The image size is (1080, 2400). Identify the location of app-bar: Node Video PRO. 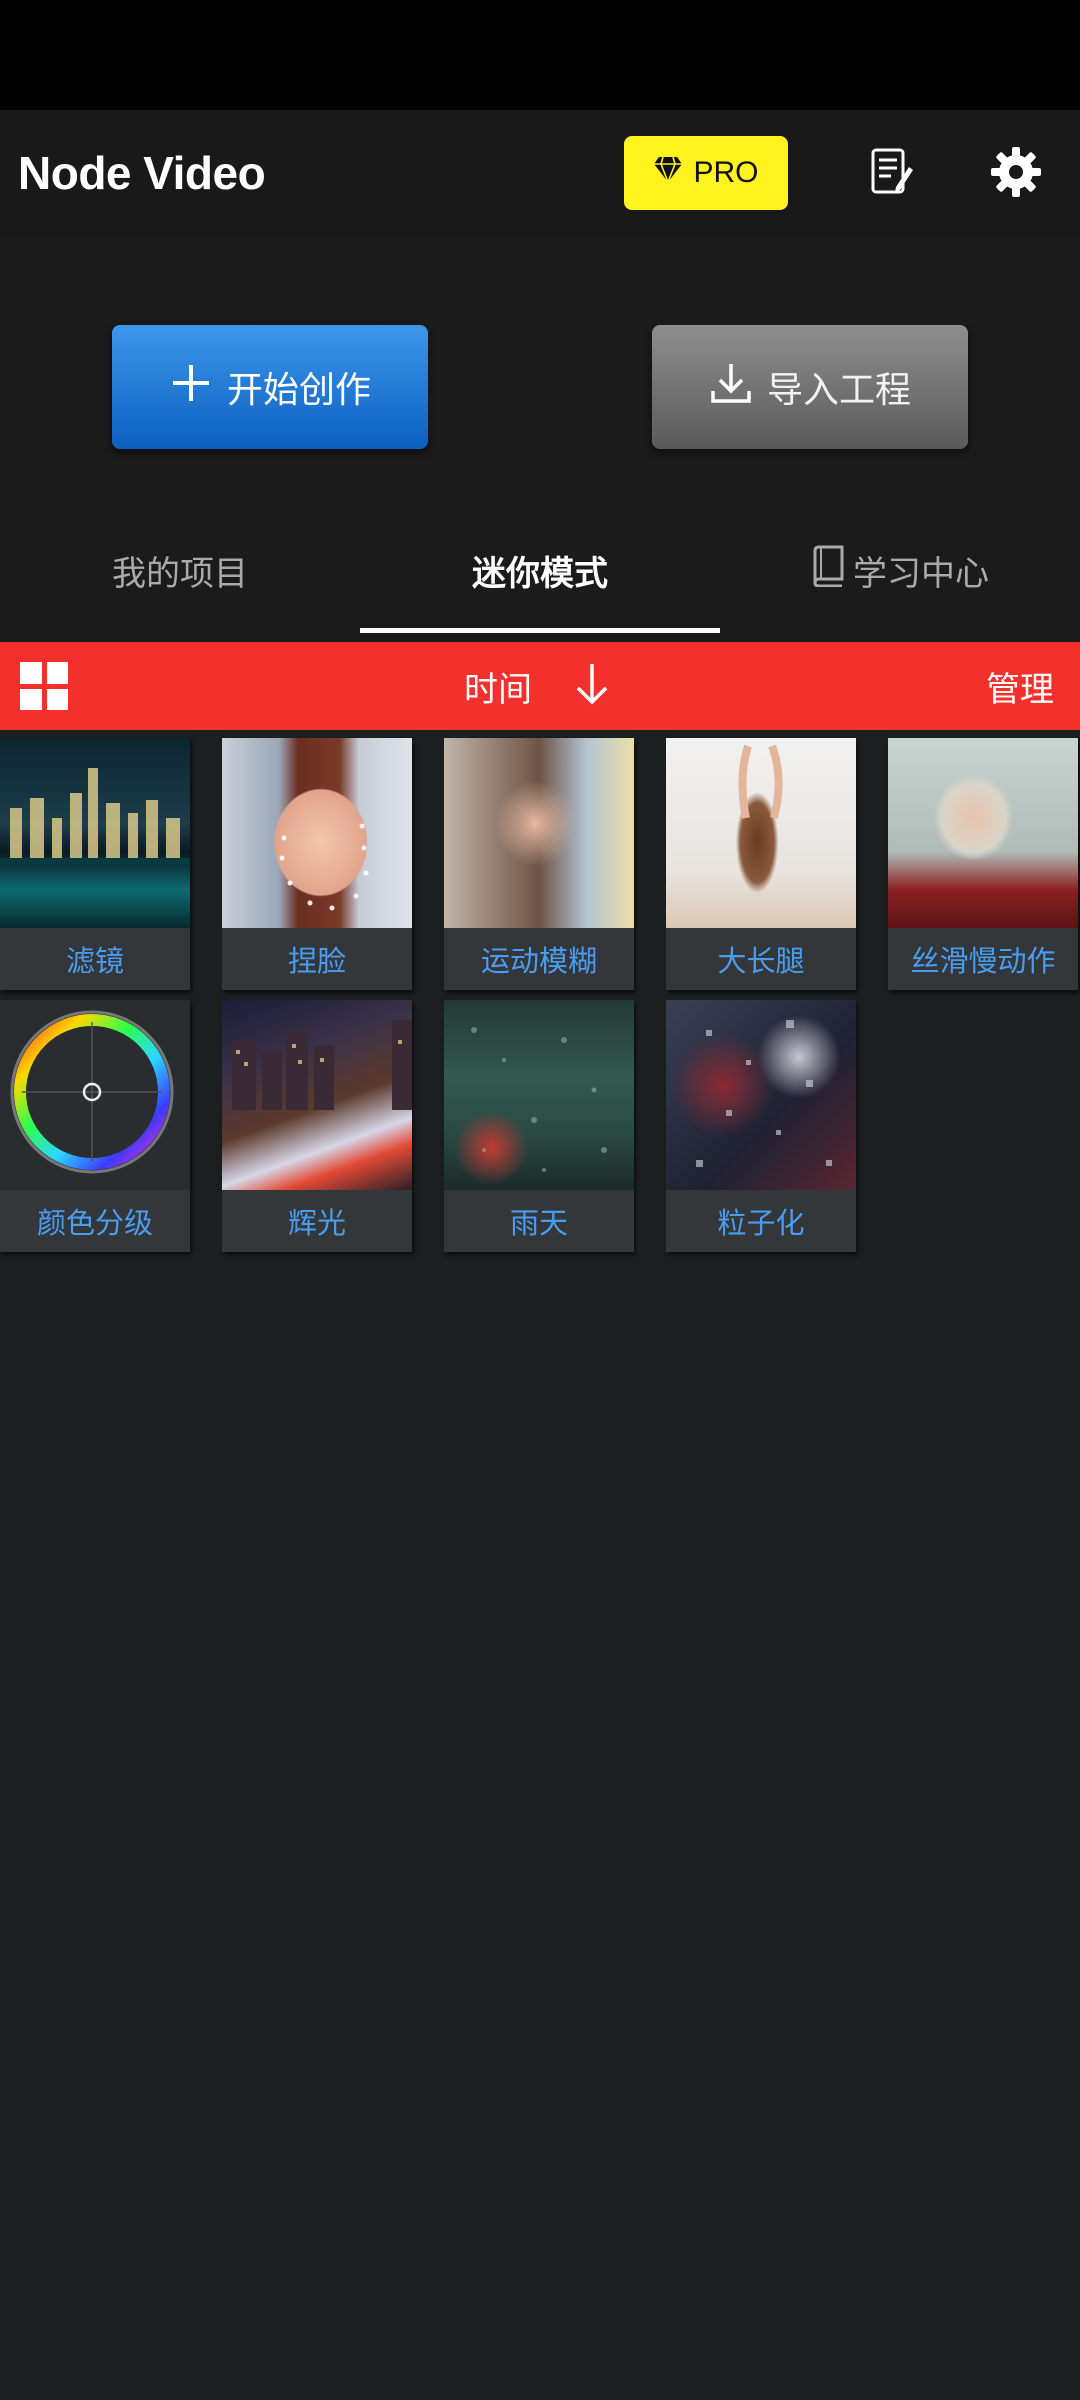
(540, 174).